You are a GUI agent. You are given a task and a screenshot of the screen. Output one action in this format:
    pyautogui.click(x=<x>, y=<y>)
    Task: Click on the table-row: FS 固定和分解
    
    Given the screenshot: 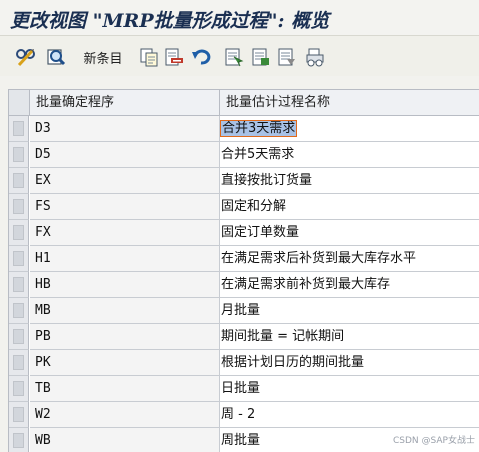 What is the action you would take?
    pyautogui.click(x=244, y=207)
    